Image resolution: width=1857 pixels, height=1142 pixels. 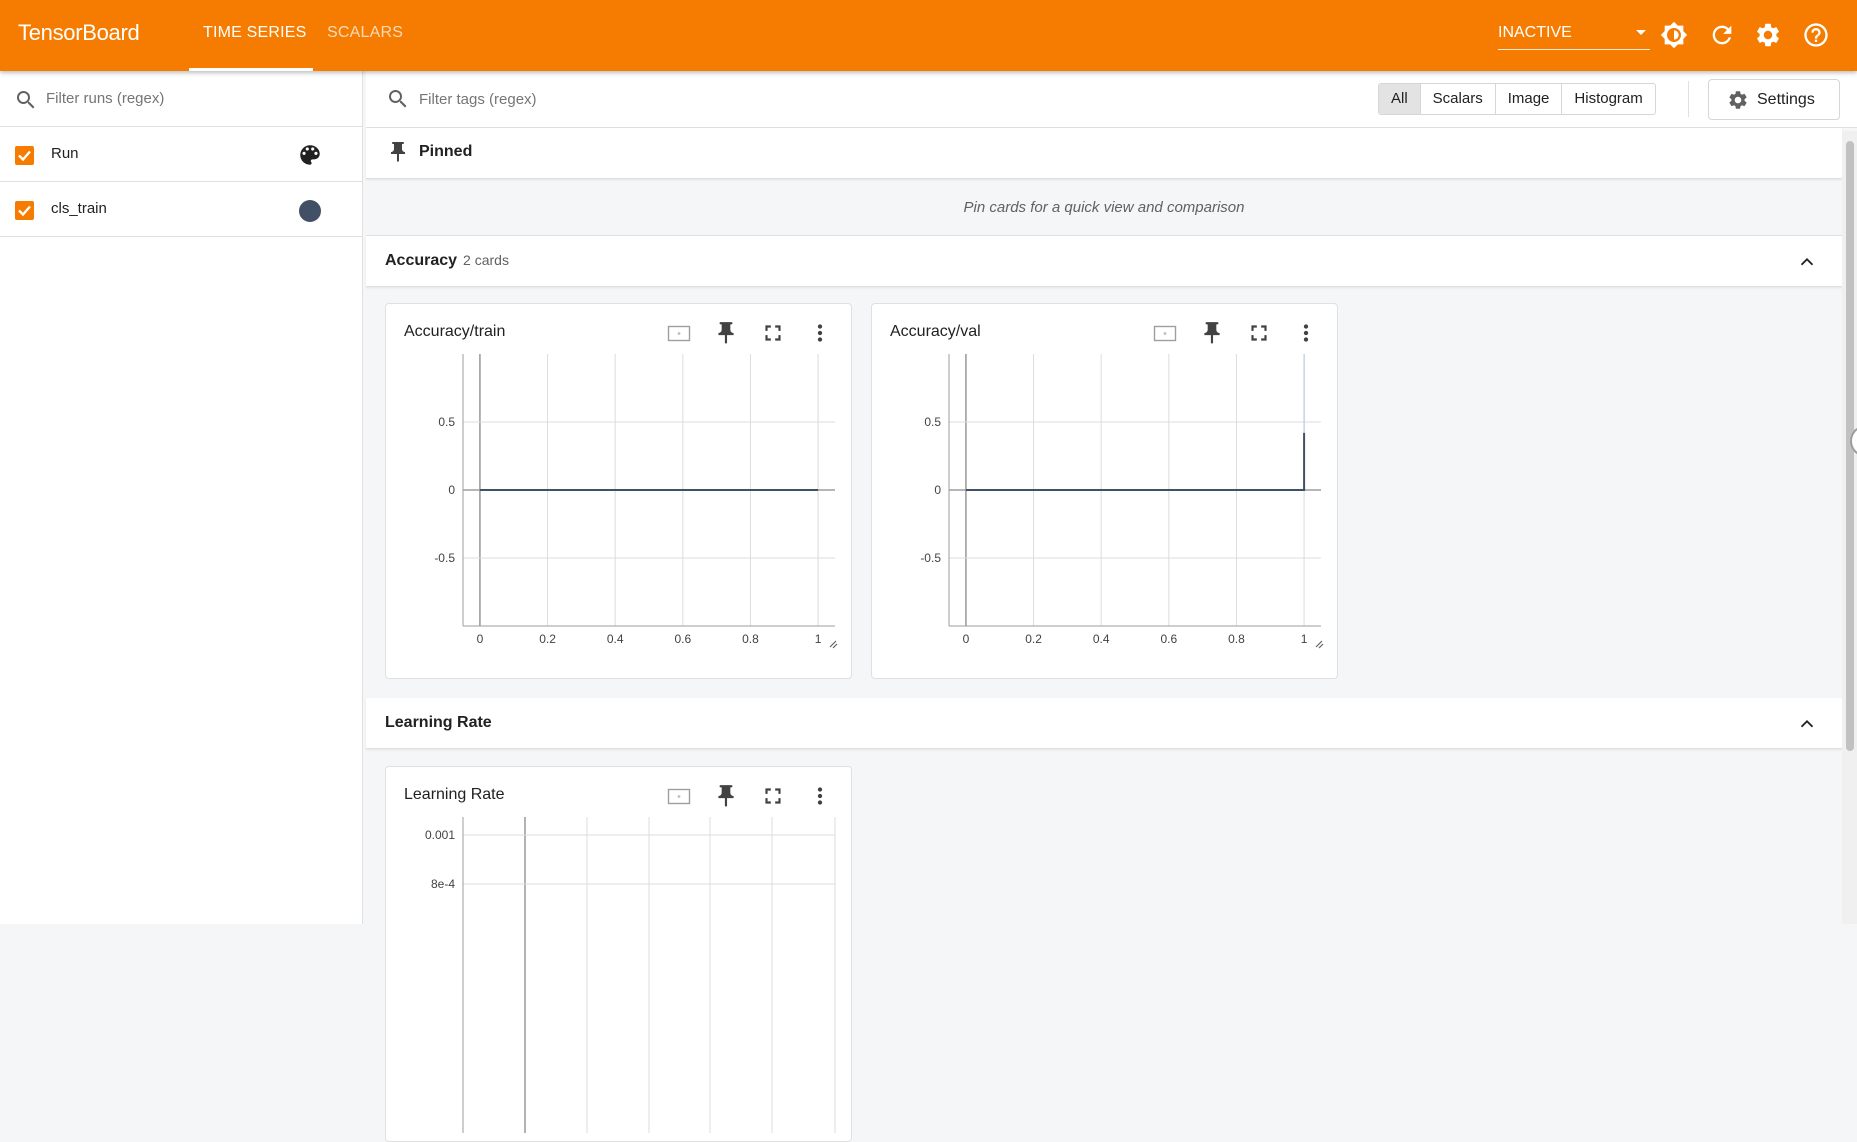 I want to click on select-all-runs-checkbox, so click(x=24, y=155).